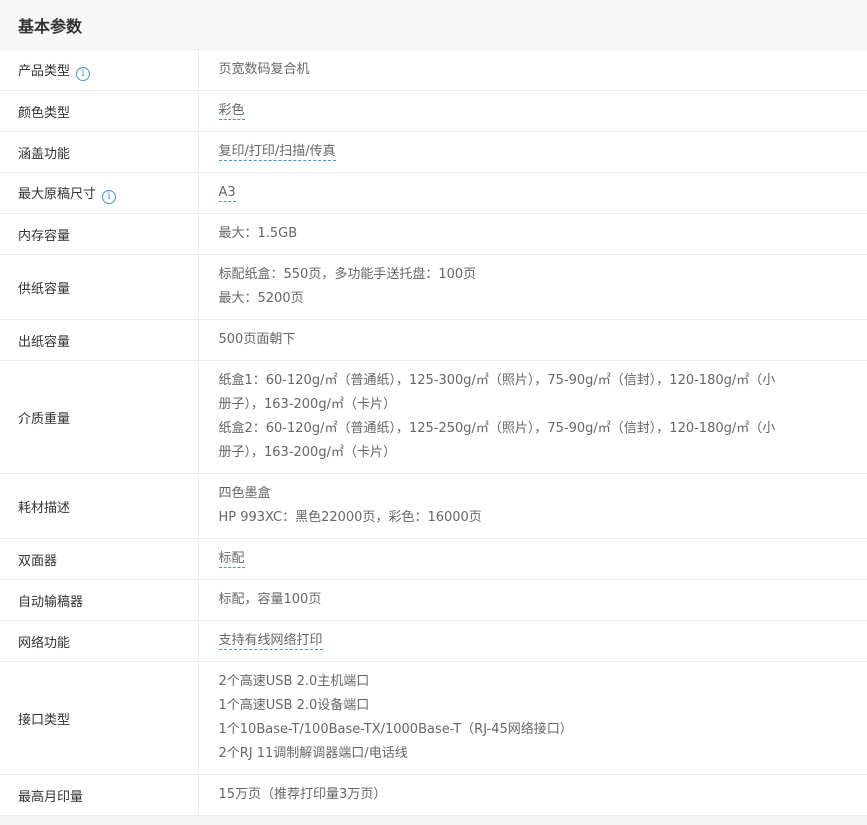 The width and height of the screenshot is (867, 825). I want to click on spec-value-line: 2个RJ 11调制解调器端口/电话线, so click(534, 754).